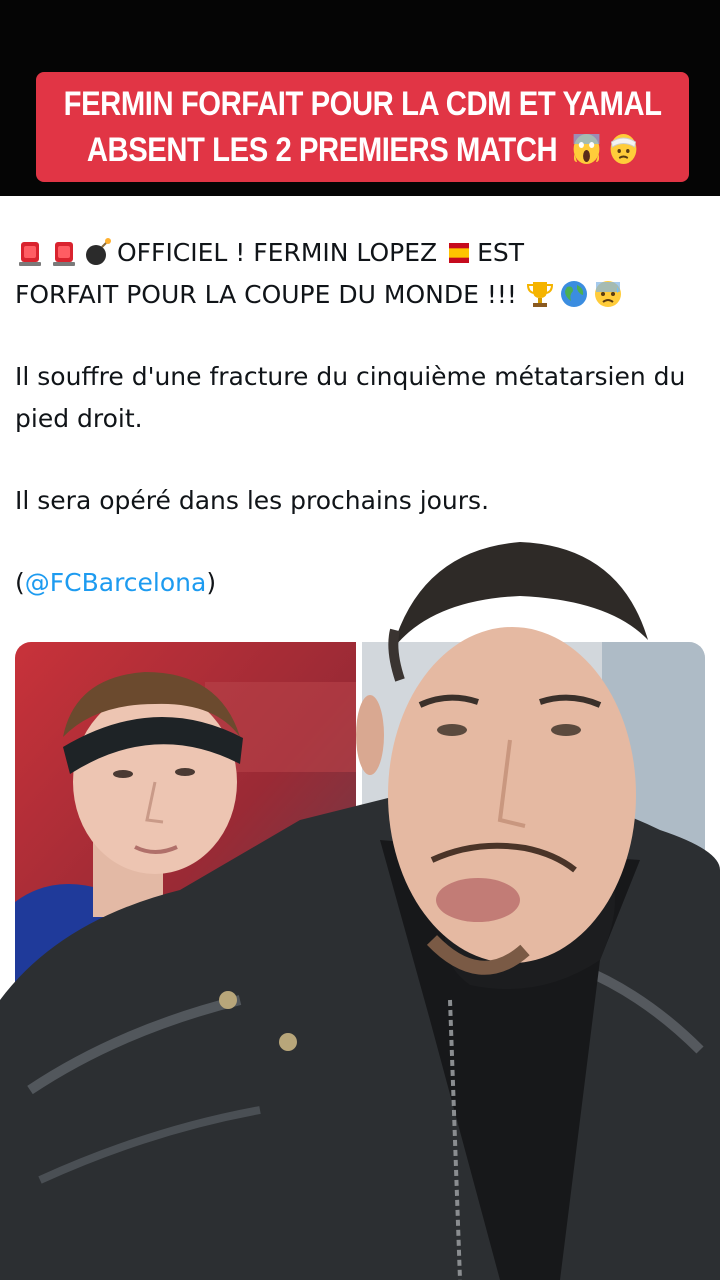 The image size is (720, 1280). Describe the element at coordinates (362, 104) in the screenshot. I see `headline-line-1: FERMIN FORFAIT POUR LA CDM ET YAMAL` at that location.